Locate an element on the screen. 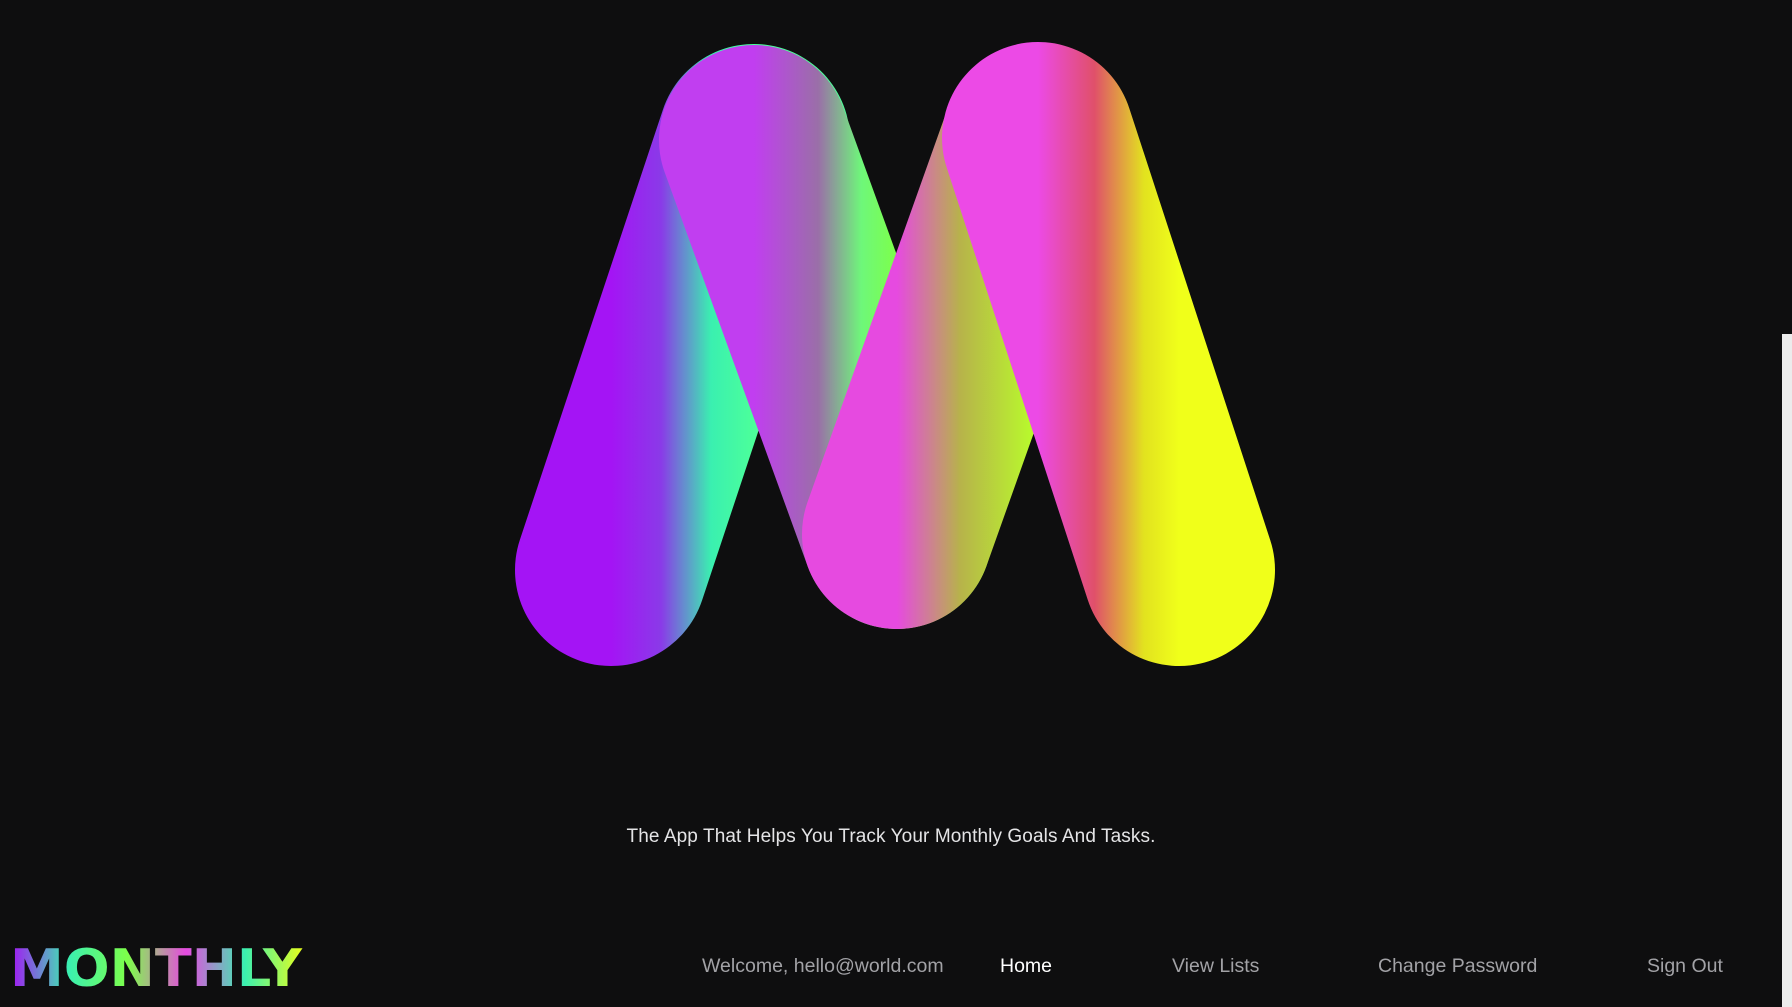 This screenshot has width=1792, height=1007. nav-change-password-link: Change Password is located at coordinates (1457, 966).